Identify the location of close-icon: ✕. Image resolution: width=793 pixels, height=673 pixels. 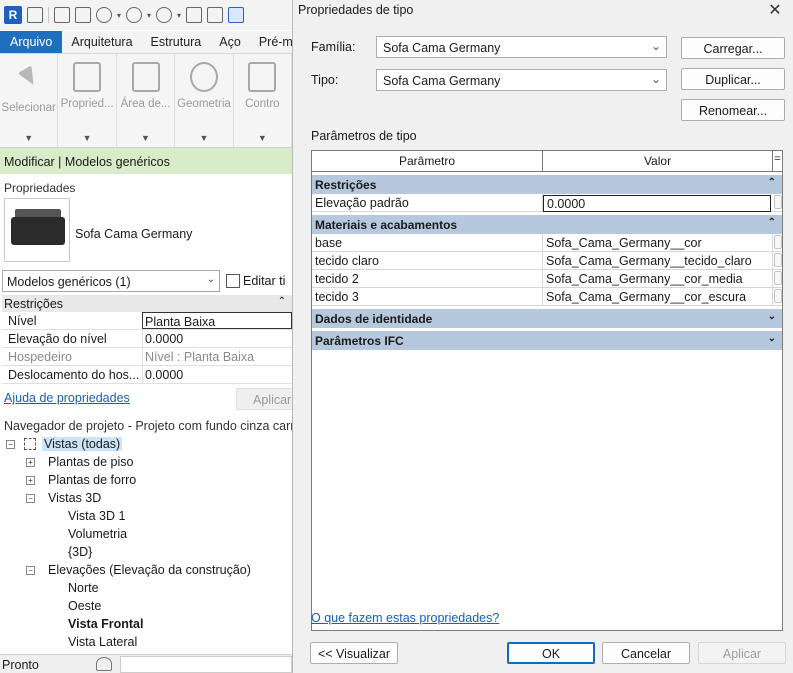
(775, 10).